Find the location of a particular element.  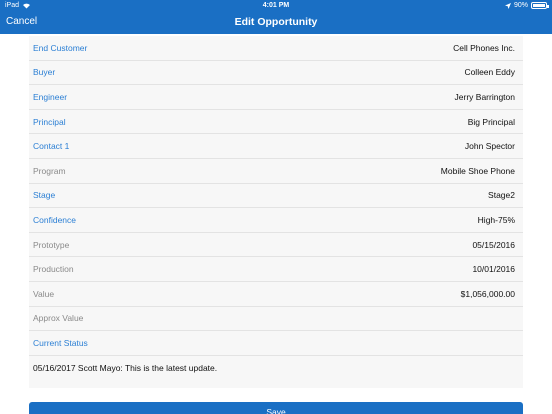

form-row-principal: Principal Big Principal is located at coordinates (276, 122).